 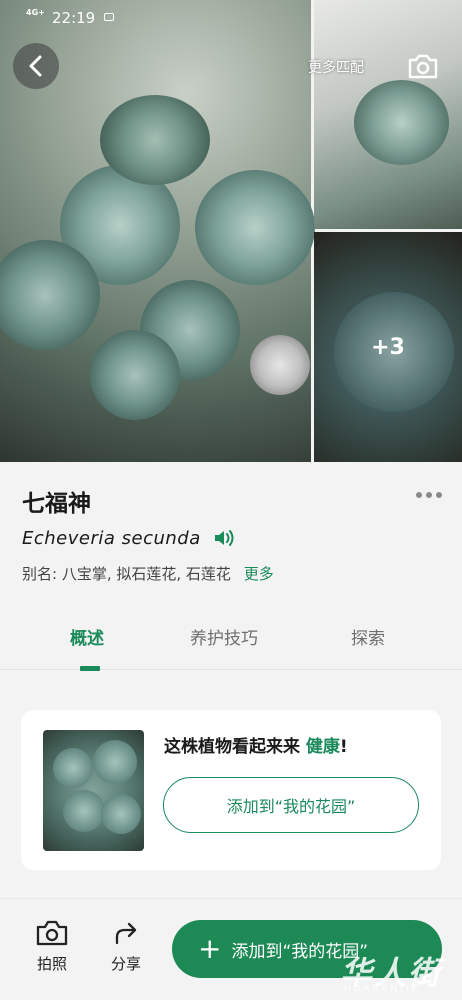 What do you see at coordinates (336, 67) in the screenshot?
I see `more-matches-link: 更多匹配` at bounding box center [336, 67].